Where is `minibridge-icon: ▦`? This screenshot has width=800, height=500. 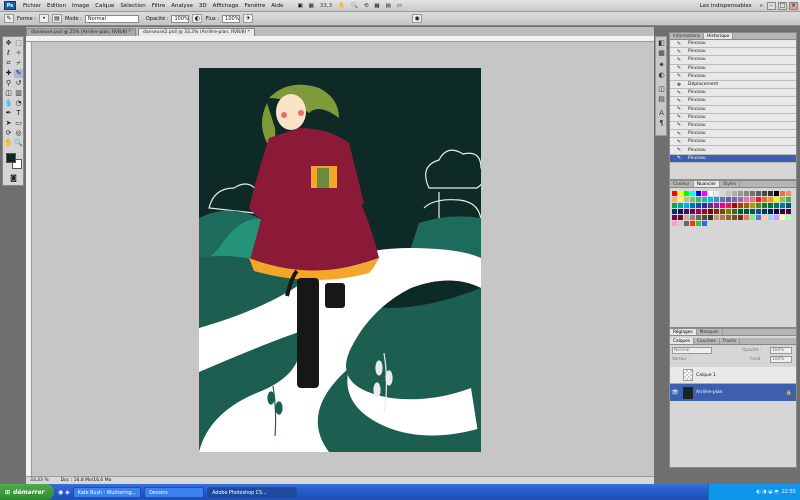 minibridge-icon: ▦ is located at coordinates (311, 6).